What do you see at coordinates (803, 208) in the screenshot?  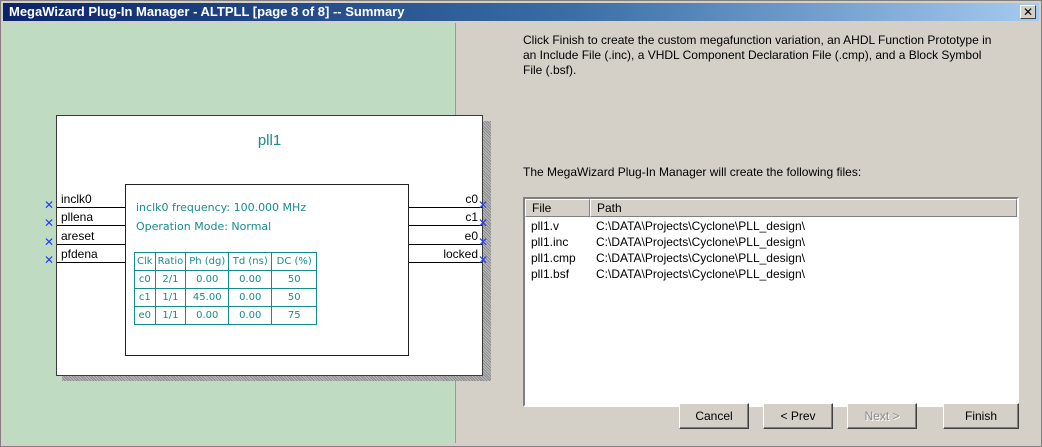 I see `column-header-path: Path` at bounding box center [803, 208].